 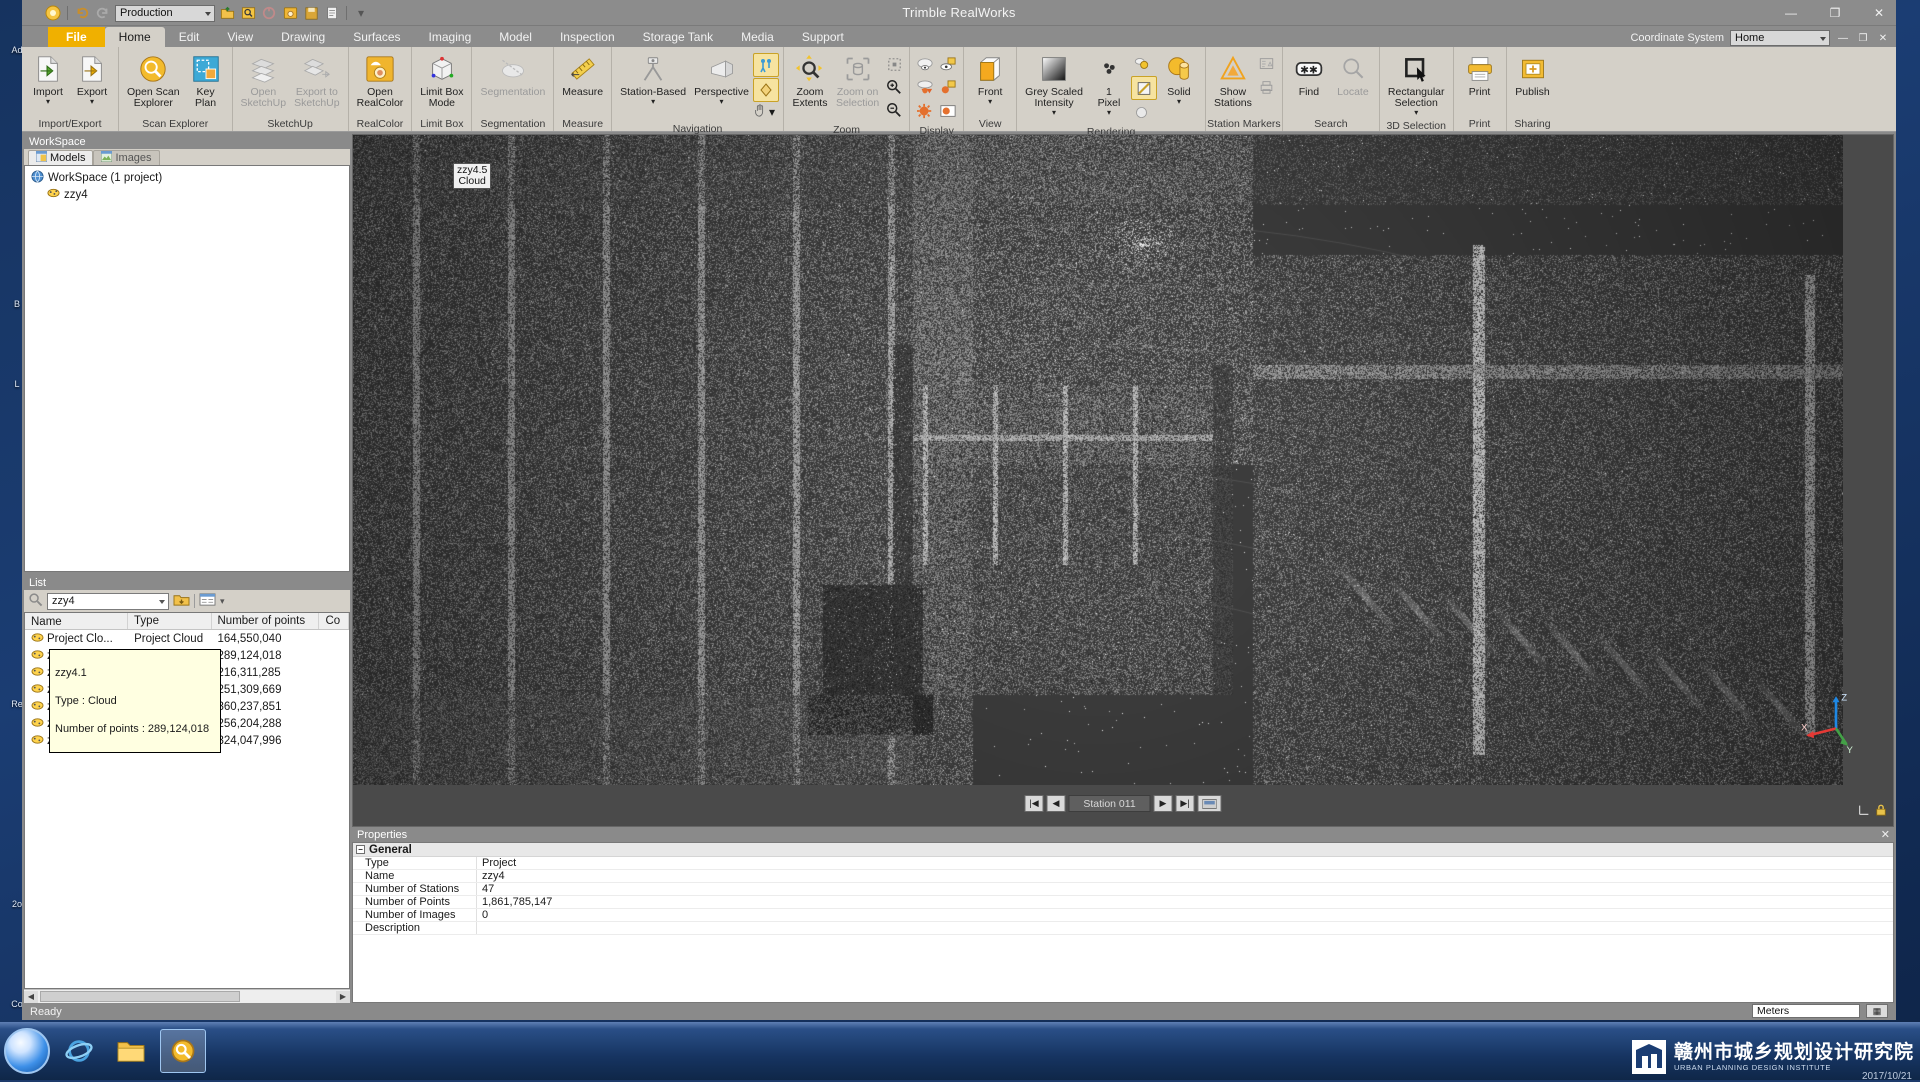 I want to click on workspace-tab-models: Models, so click(x=60, y=157).